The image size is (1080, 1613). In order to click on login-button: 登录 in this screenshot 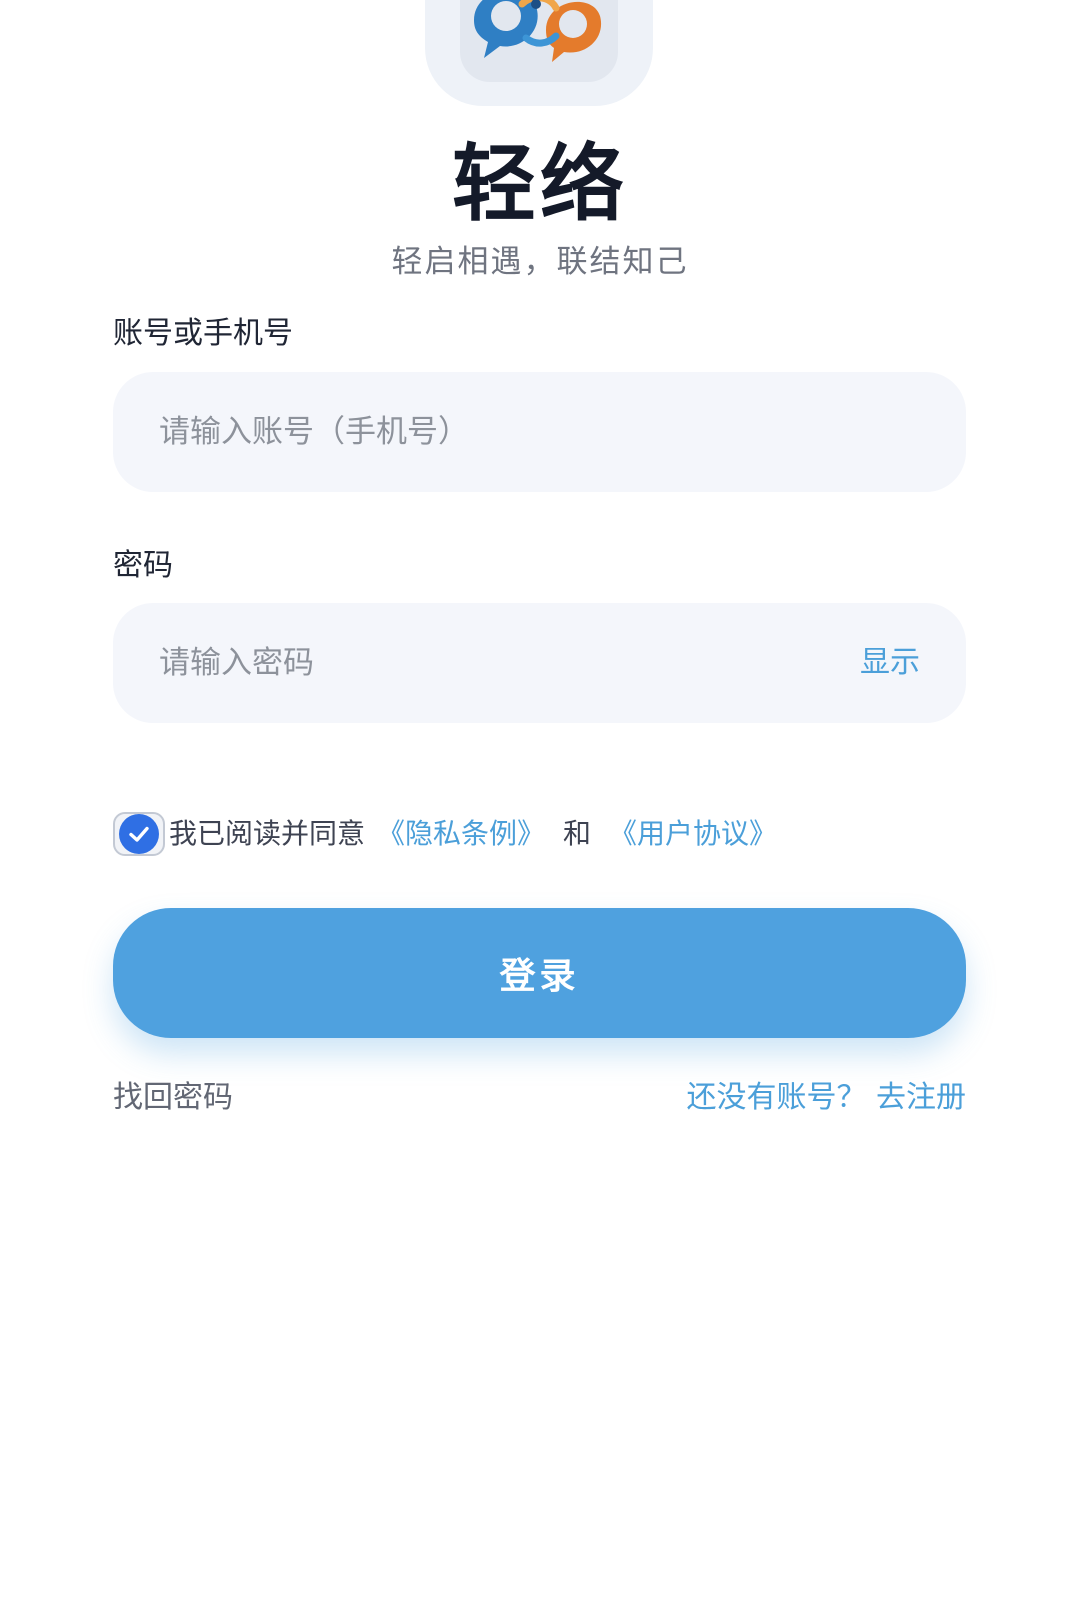, I will do `click(539, 973)`.